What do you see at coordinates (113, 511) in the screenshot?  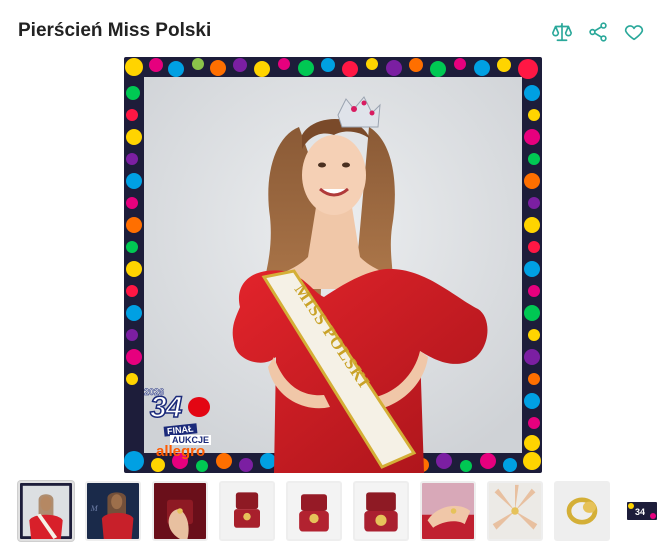 I see `thumbnail-2: M` at bounding box center [113, 511].